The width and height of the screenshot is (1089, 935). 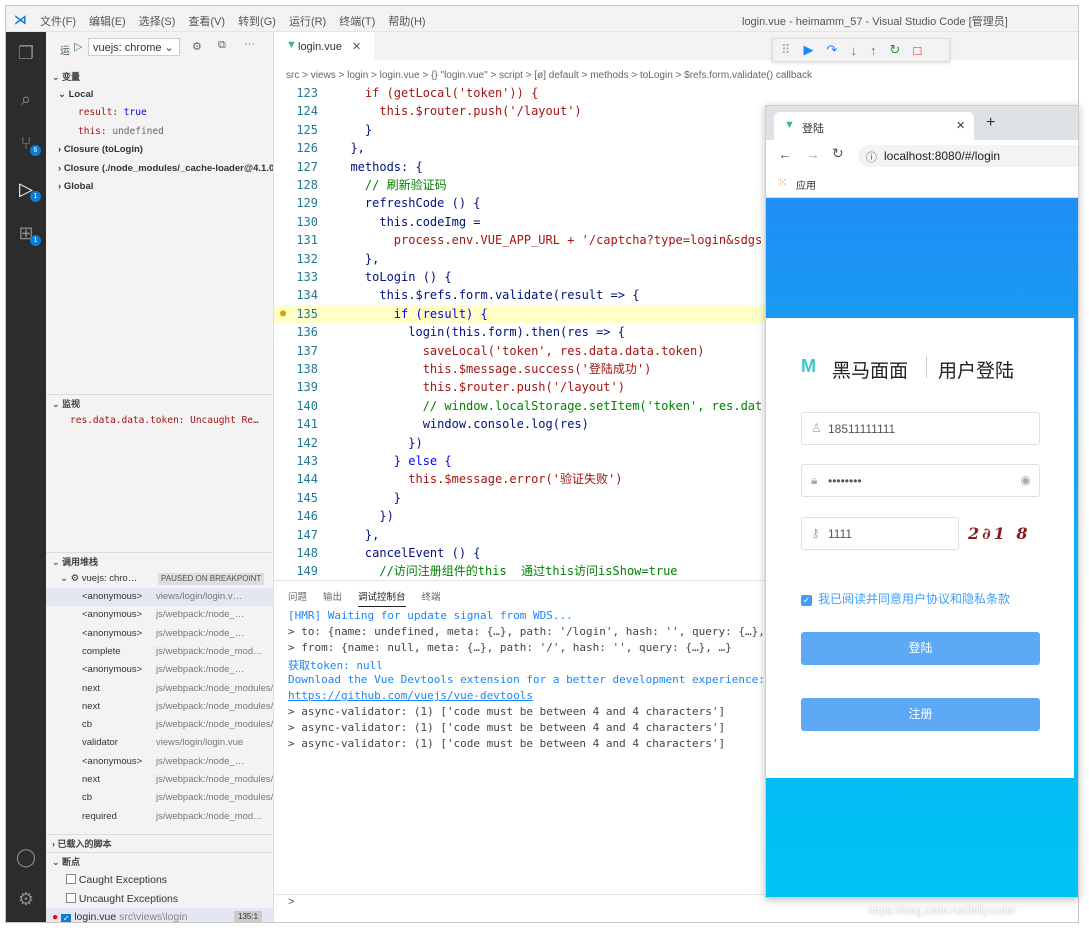 What do you see at coordinates (249, 44) in the screenshot?
I see `more-actions-icon: ···` at bounding box center [249, 44].